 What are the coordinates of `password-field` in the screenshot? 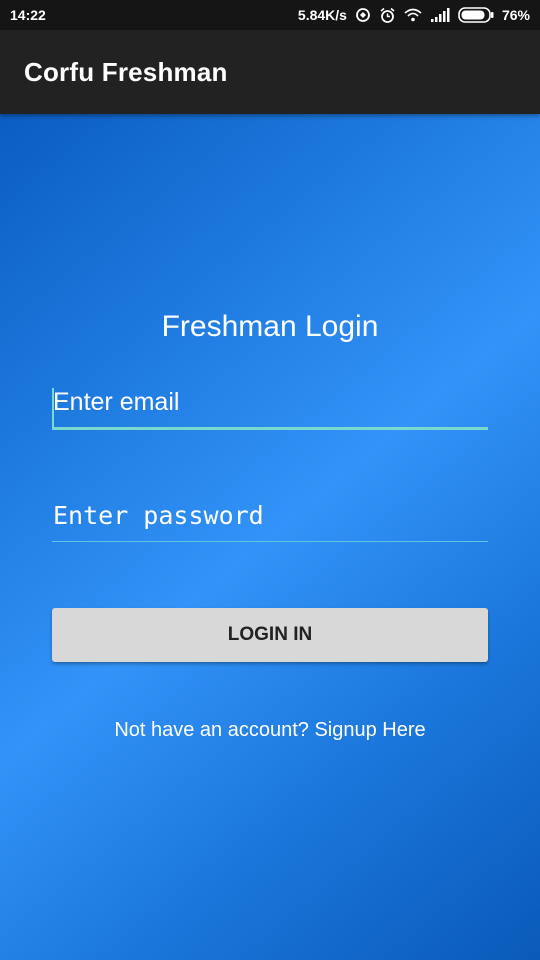 It's located at (270, 519).